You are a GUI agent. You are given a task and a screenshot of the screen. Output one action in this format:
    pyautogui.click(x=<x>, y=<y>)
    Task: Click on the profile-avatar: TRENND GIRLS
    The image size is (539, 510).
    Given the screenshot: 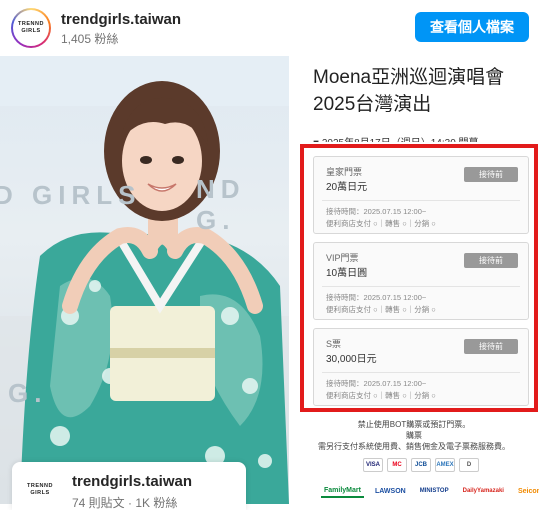 What is the action you would take?
    pyautogui.click(x=31, y=28)
    